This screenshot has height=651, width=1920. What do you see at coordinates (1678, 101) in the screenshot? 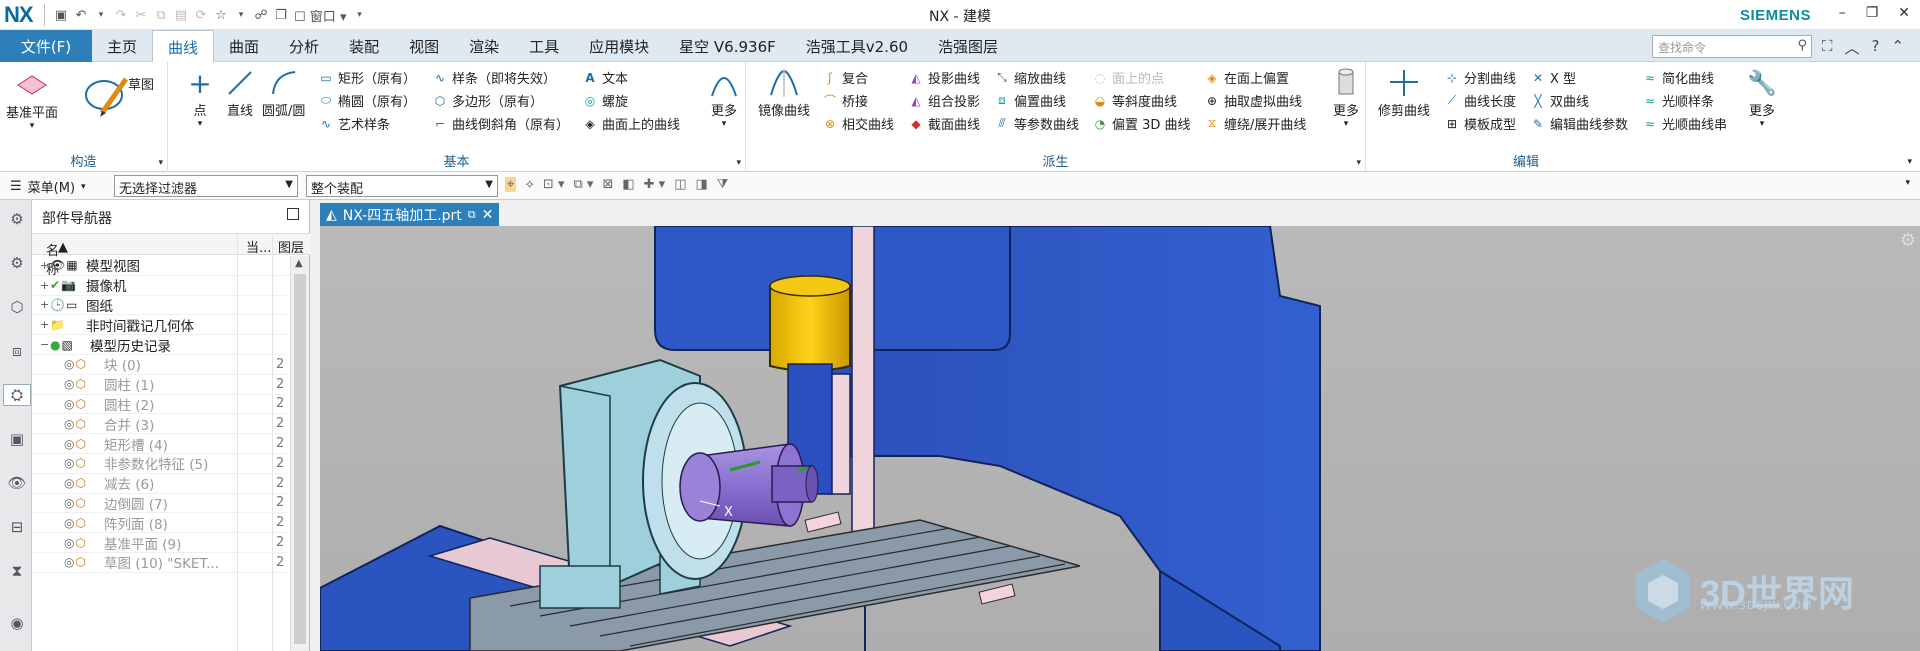
I see `smooth-spline-button: ≈ 光顺样条` at bounding box center [1678, 101].